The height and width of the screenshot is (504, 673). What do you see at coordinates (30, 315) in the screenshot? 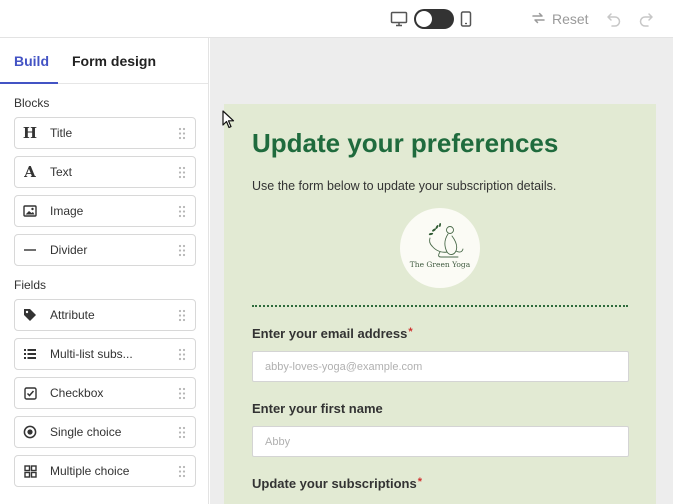
I see `tag-icon` at bounding box center [30, 315].